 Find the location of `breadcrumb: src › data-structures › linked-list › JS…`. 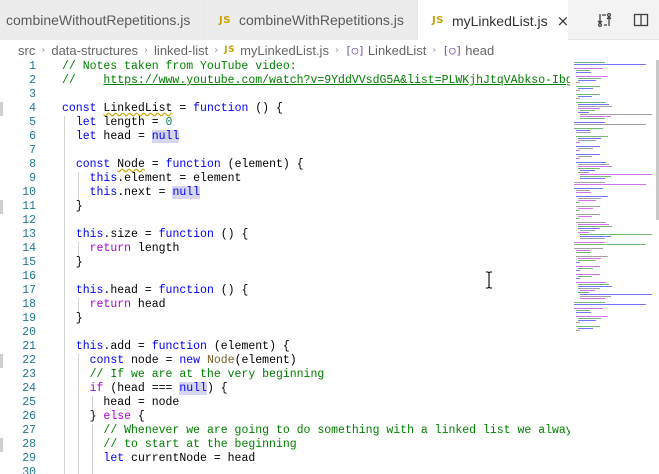

breadcrumb: src › data-structures › linked-list › JS… is located at coordinates (329, 50).